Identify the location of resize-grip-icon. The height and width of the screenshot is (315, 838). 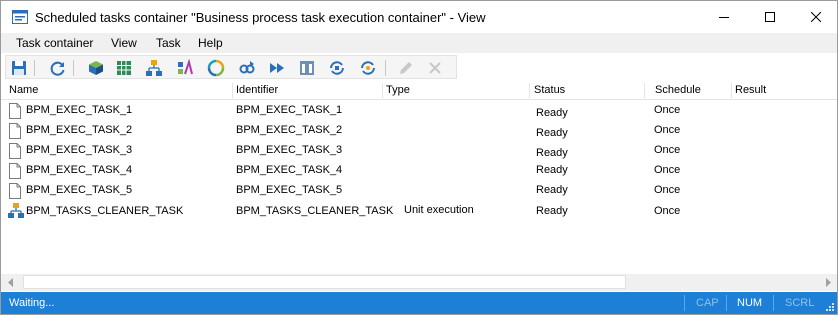
(830, 307).